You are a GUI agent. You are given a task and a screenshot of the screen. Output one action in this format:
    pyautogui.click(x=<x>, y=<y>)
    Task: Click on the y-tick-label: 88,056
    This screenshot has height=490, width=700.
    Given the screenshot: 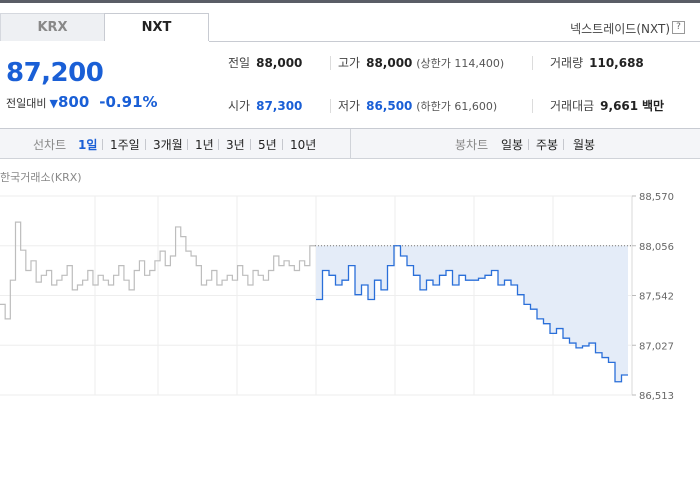 What is the action you would take?
    pyautogui.click(x=656, y=247)
    